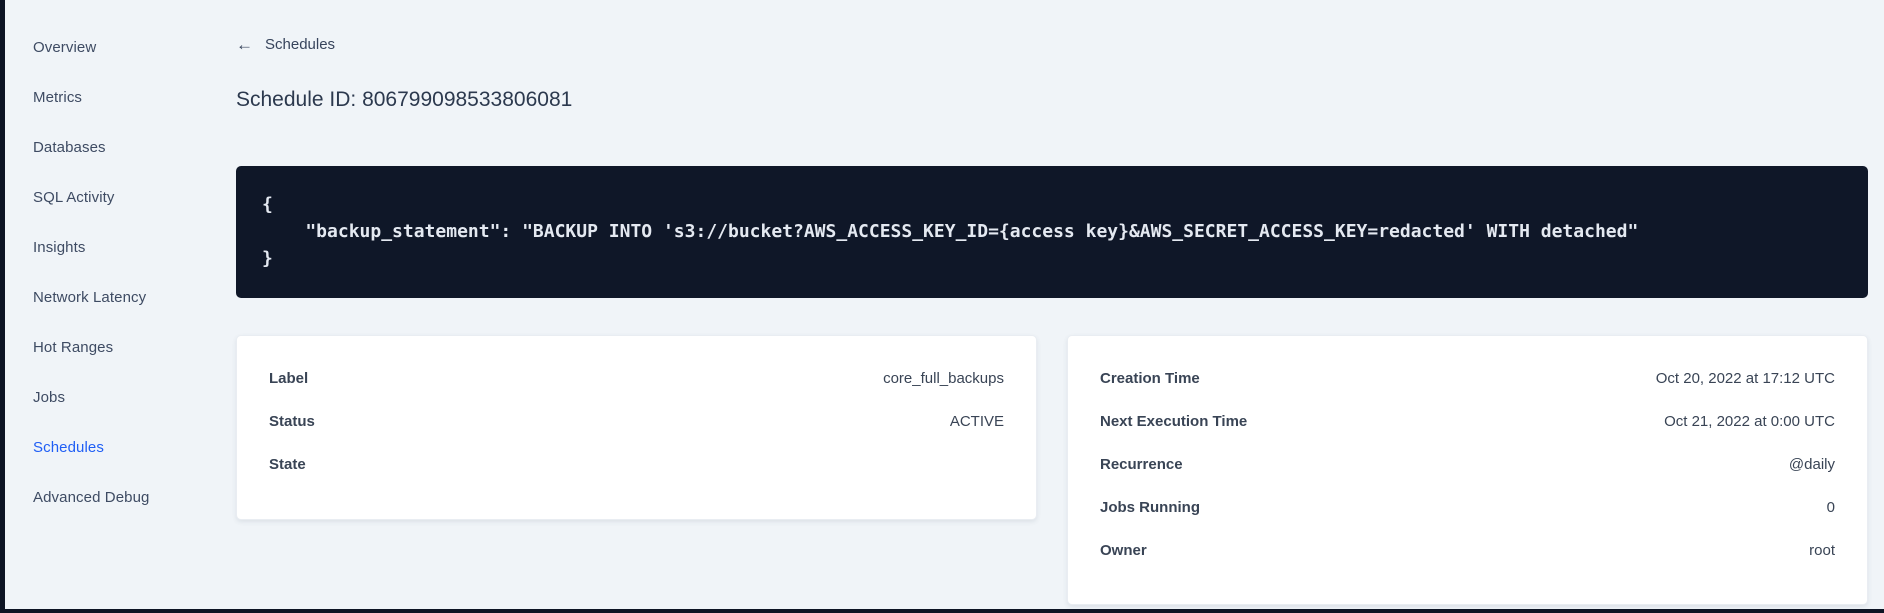 Image resolution: width=1884 pixels, height=613 pixels. Describe the element at coordinates (1123, 550) in the screenshot. I see `row-label: Owner` at that location.